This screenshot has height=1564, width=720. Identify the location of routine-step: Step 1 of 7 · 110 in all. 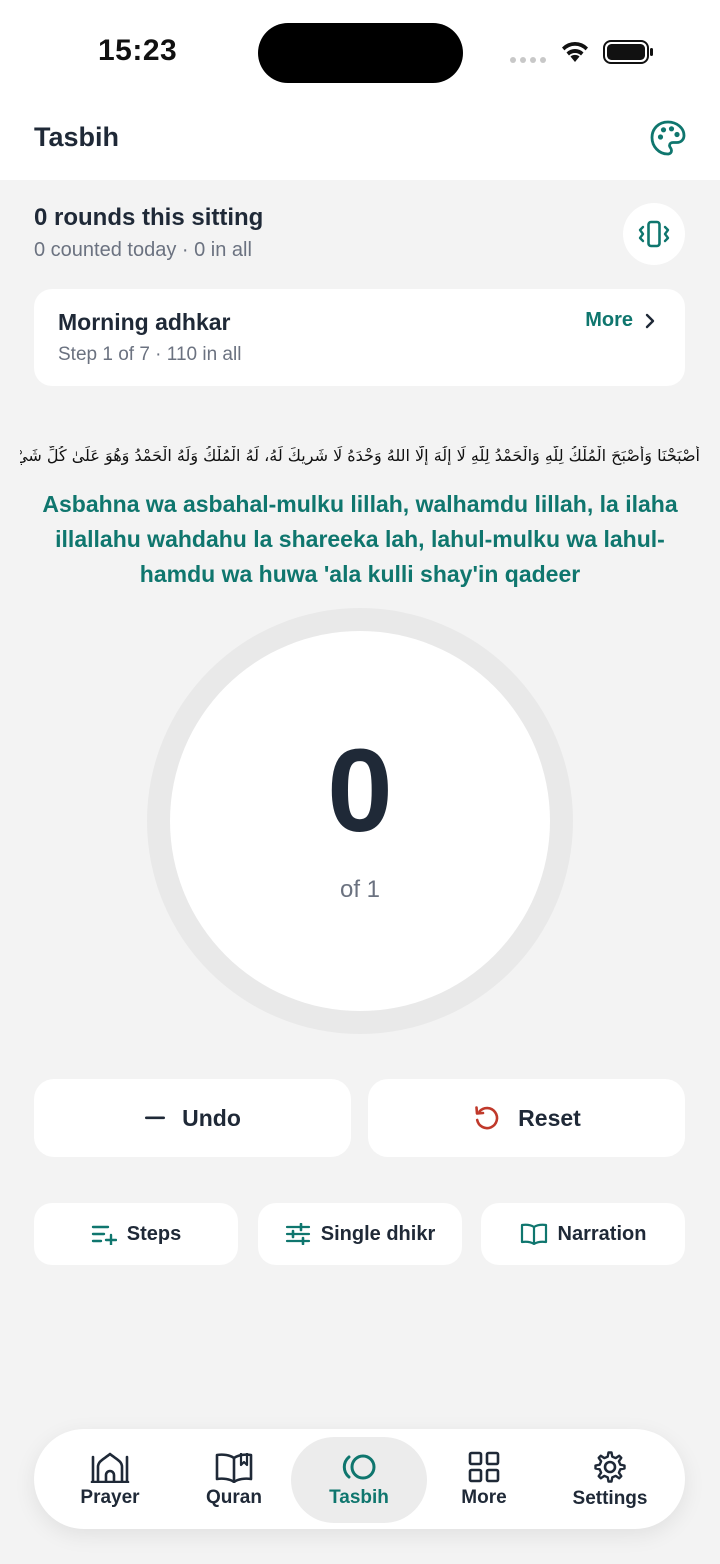
(150, 354).